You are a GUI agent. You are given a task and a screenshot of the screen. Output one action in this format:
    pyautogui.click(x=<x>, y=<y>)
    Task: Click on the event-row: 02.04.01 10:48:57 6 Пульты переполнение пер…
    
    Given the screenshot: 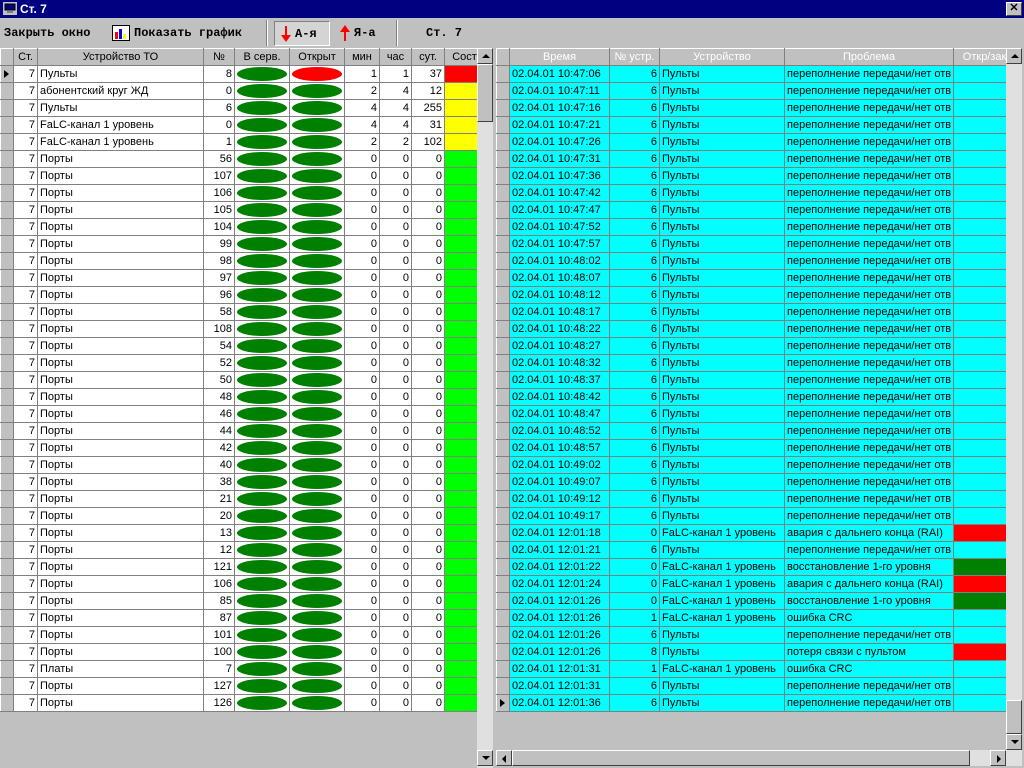 What is the action you would take?
    pyautogui.click(x=759, y=448)
    